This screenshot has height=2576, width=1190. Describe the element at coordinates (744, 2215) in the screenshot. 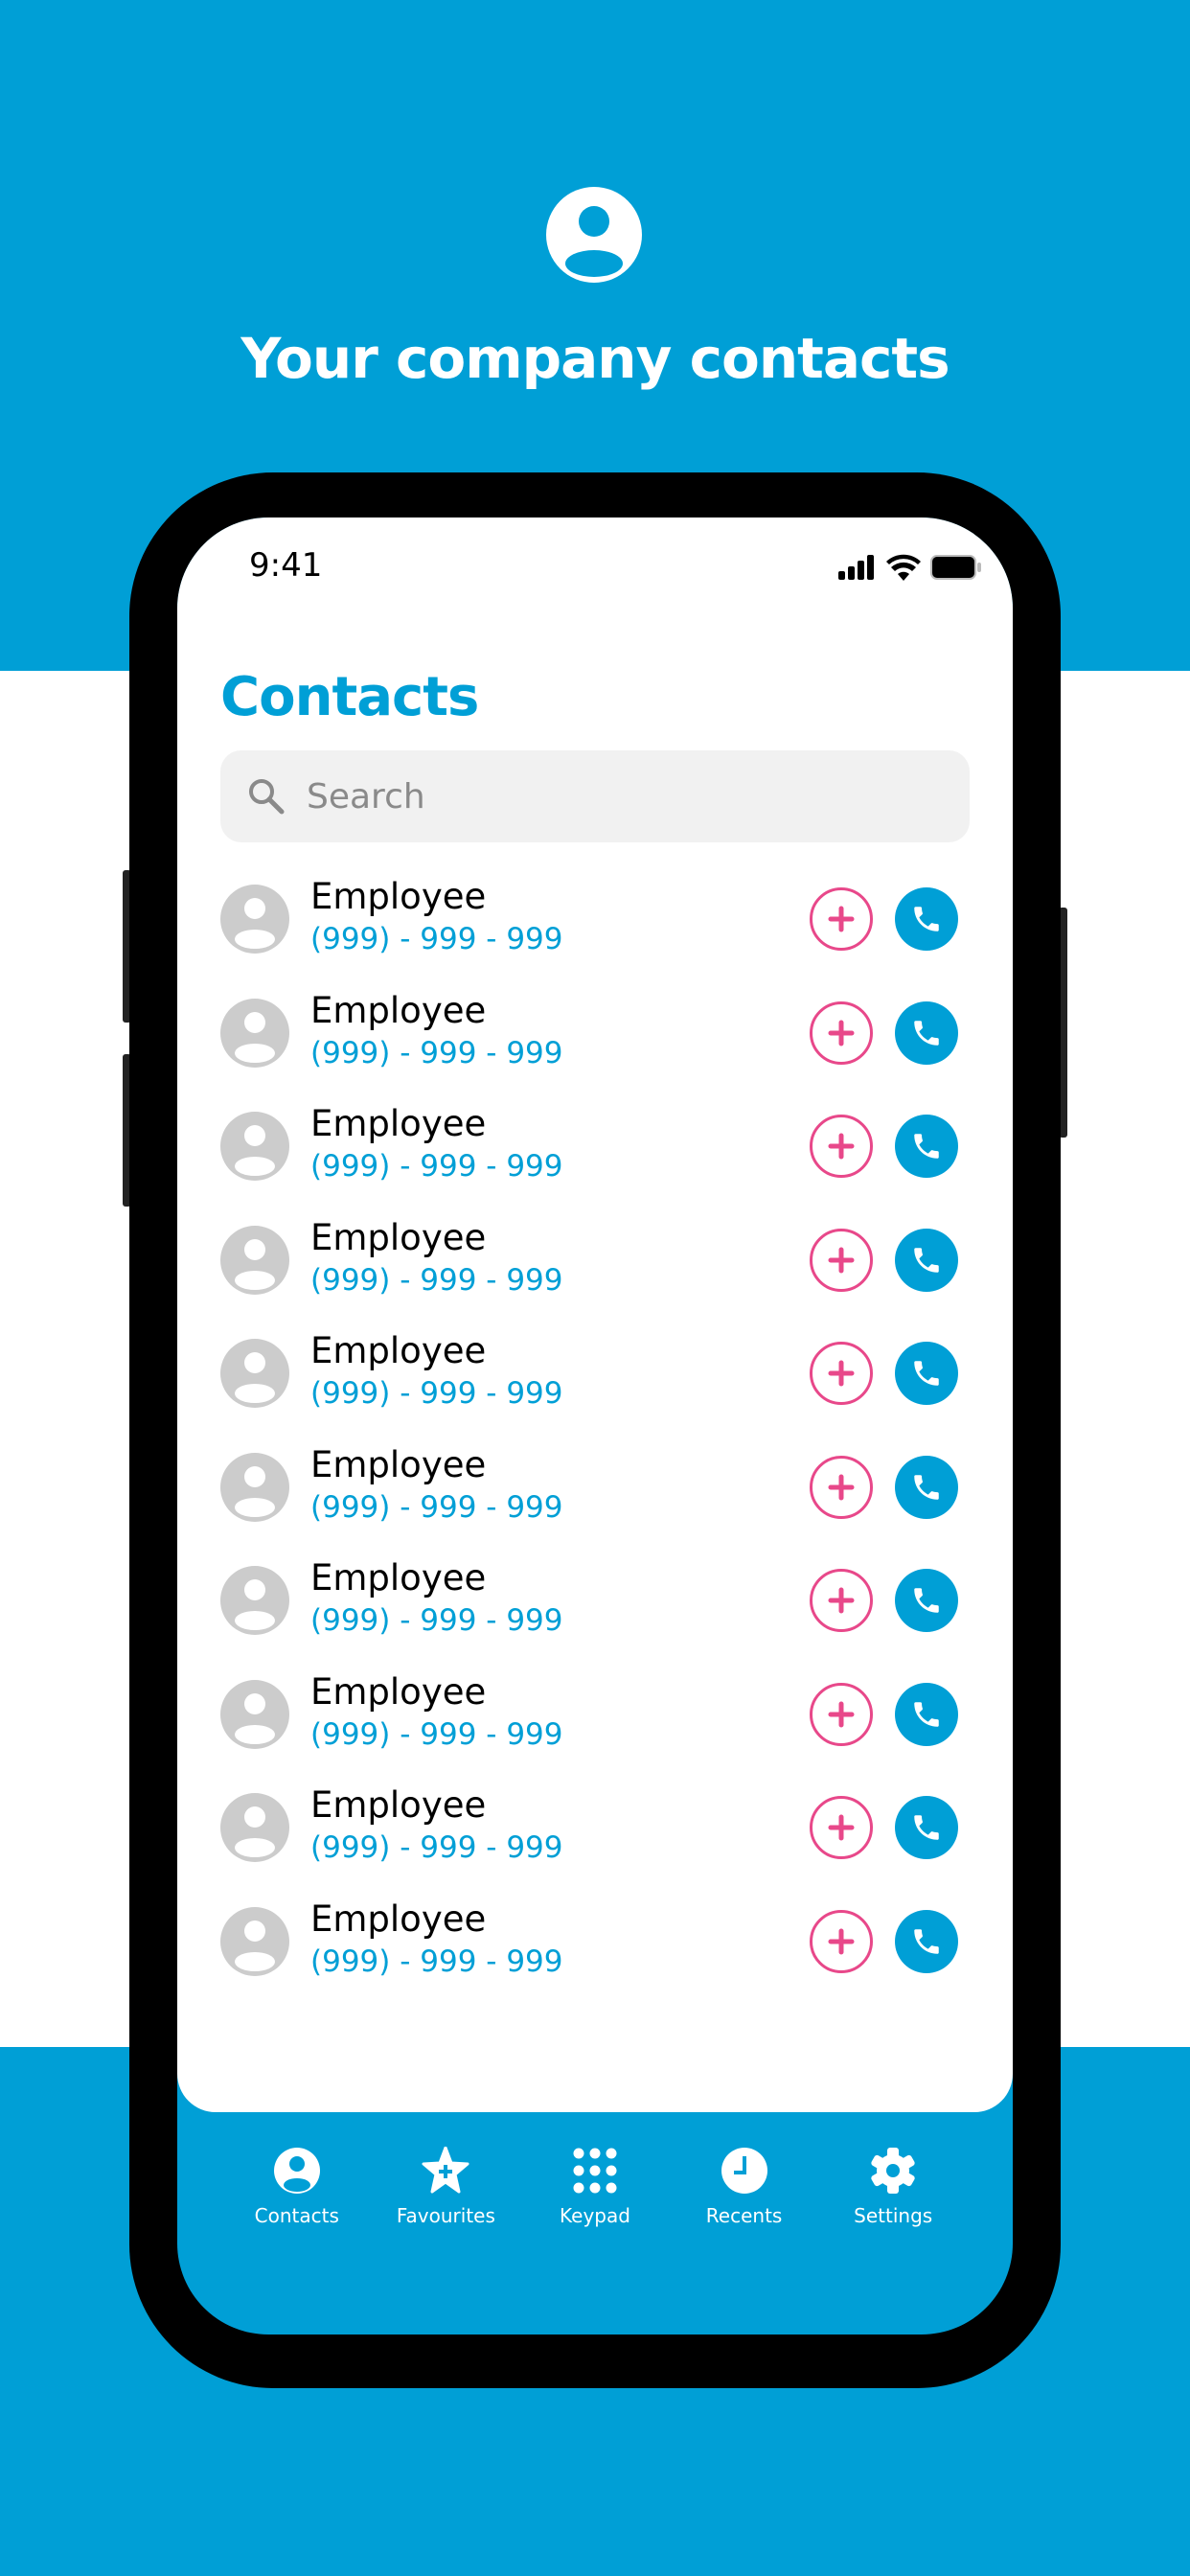

I see `tab-label: Recents` at that location.